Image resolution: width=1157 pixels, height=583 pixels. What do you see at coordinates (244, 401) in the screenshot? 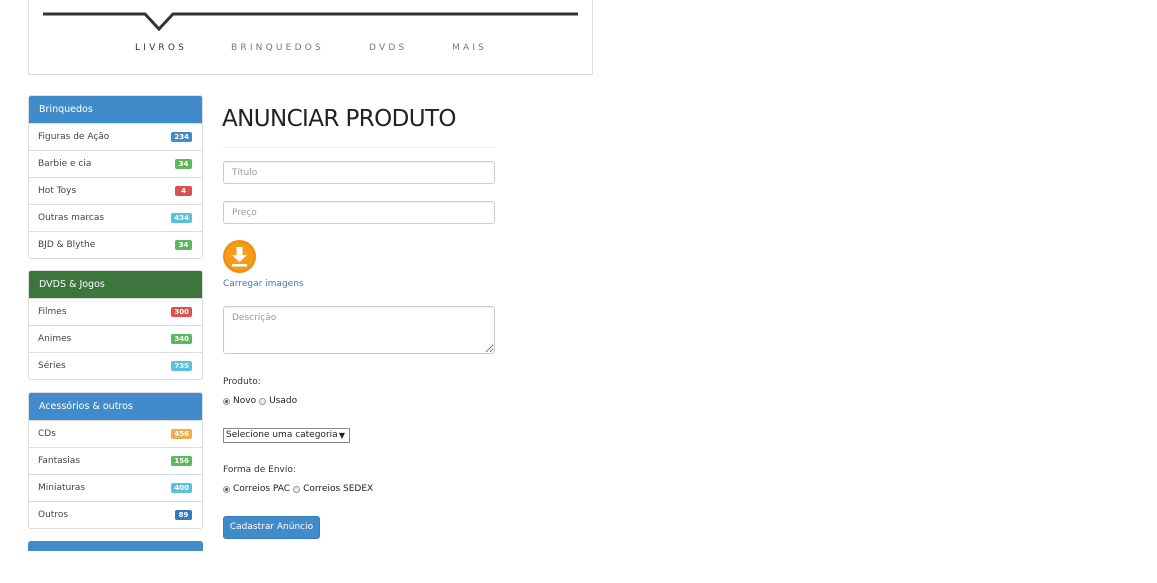
I see `radio-novo-label: Novo` at bounding box center [244, 401].